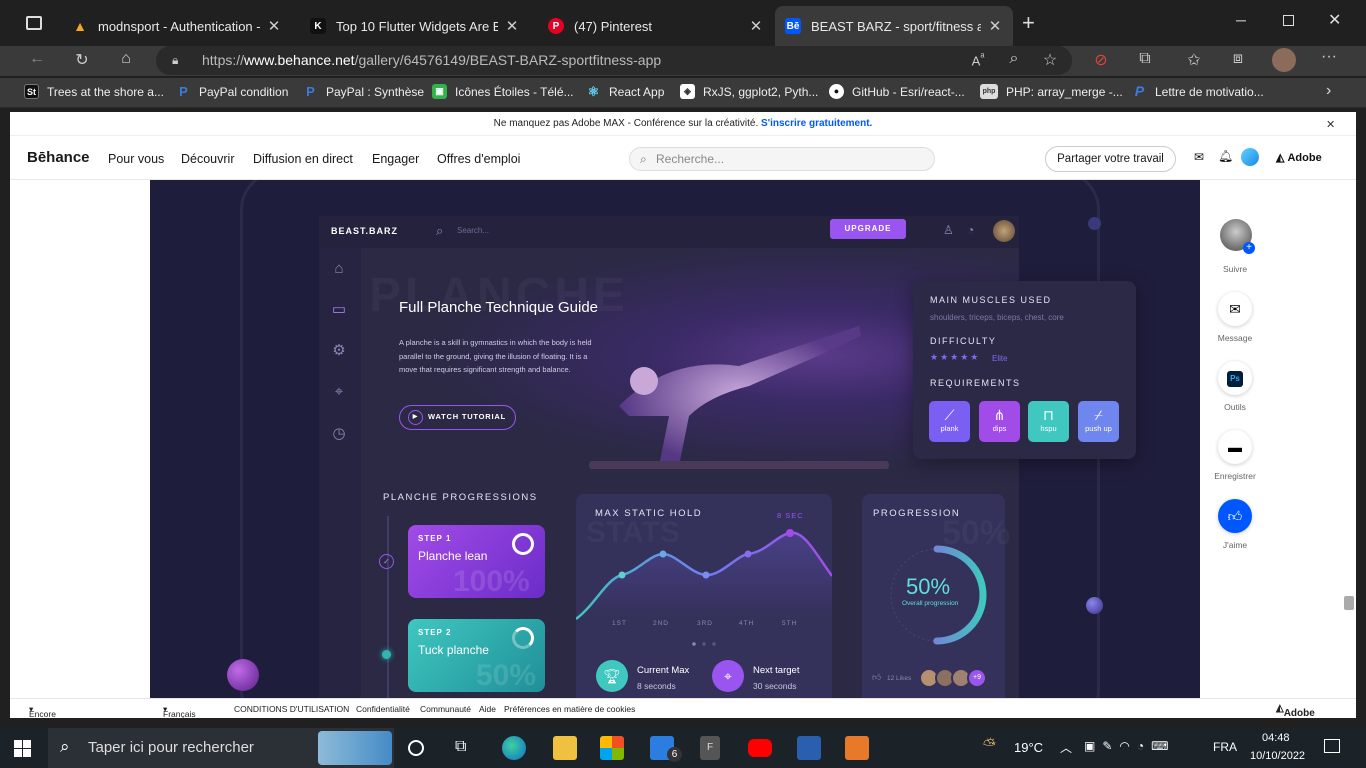 The width and height of the screenshot is (1366, 768). I want to click on notification-center-icon, so click(1332, 746).